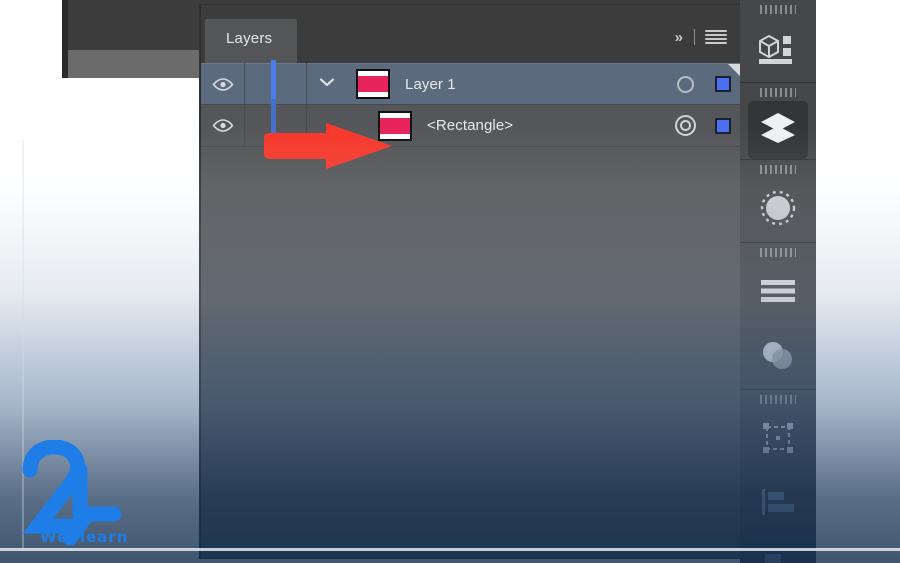 The width and height of the screenshot is (900, 563). I want to click on paragraph-styles-icon, so click(778, 293).